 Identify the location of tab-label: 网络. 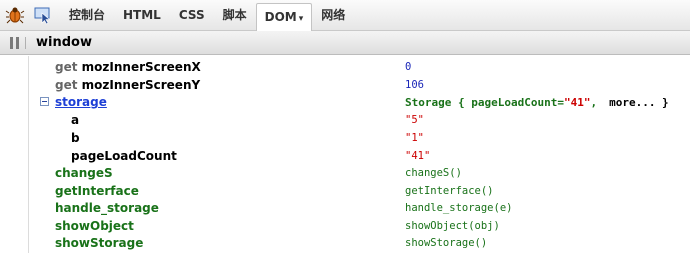
(333, 14).